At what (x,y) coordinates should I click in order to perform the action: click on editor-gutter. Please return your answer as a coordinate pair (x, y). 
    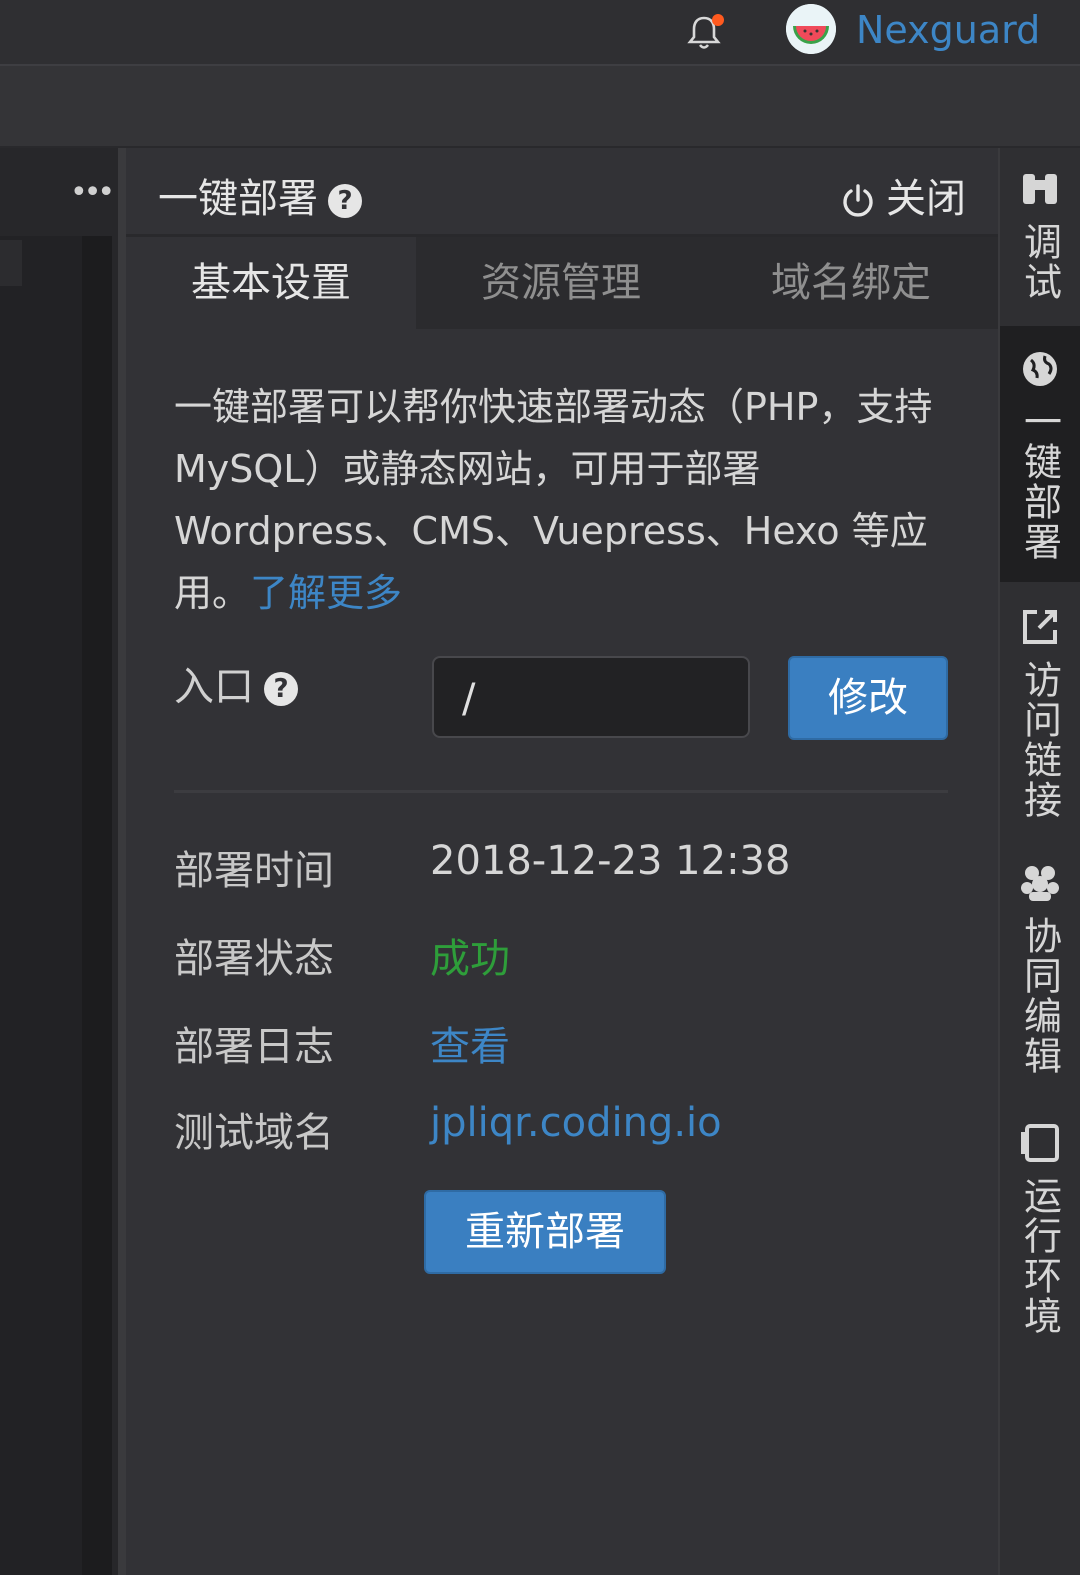
    Looking at the image, I should click on (97, 905).